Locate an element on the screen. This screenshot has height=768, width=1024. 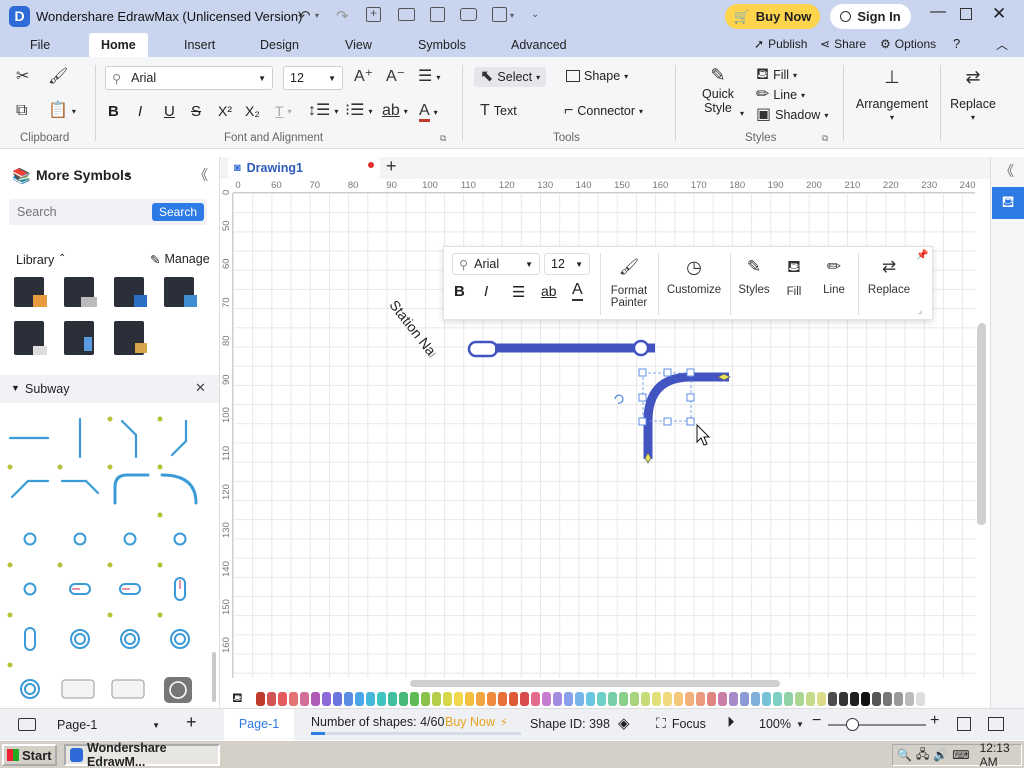
maximize-button is located at coordinates (966, 14).